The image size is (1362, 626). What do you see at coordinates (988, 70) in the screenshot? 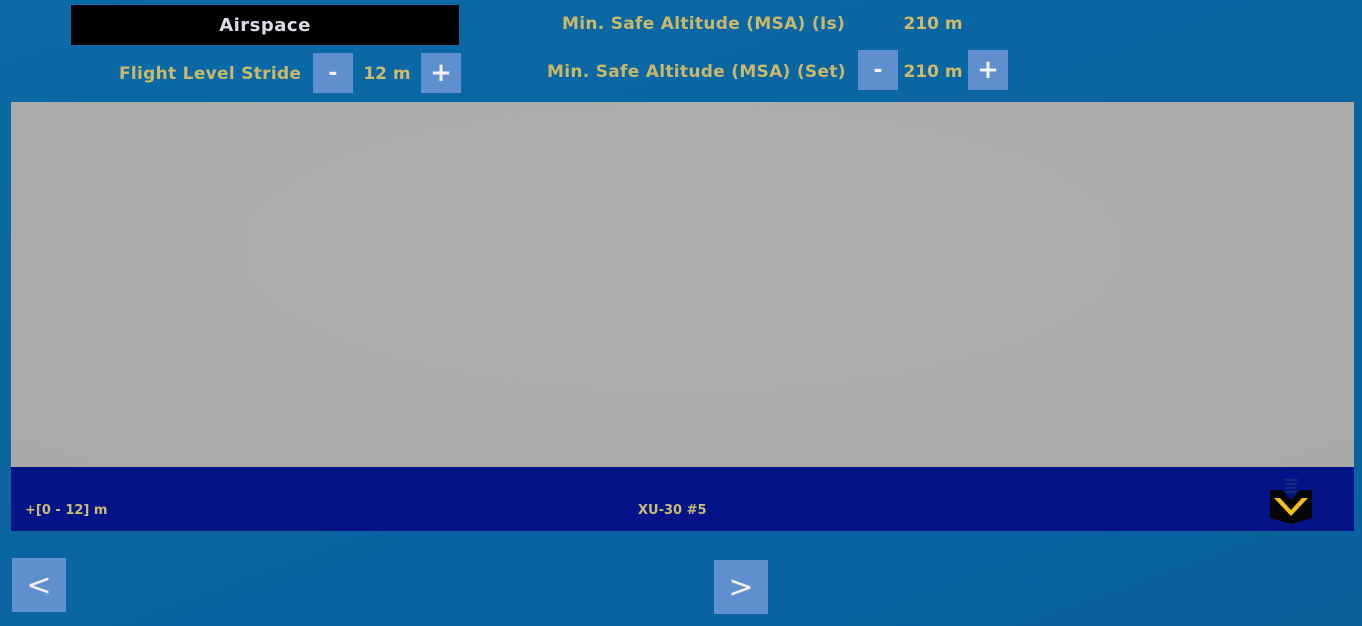
I see `msa-set-increment-button: +` at bounding box center [988, 70].